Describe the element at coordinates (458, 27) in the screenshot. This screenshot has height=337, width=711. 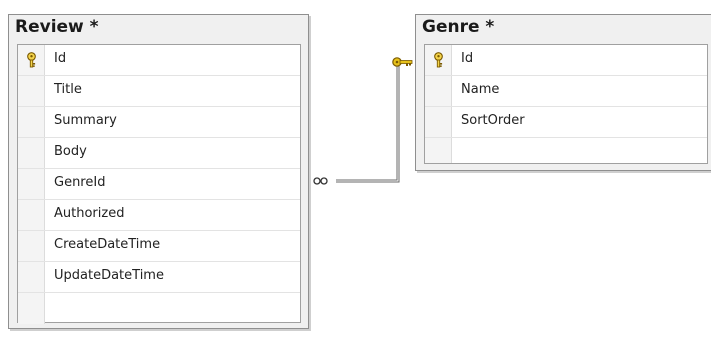
I see `table-title: Genre *` at that location.